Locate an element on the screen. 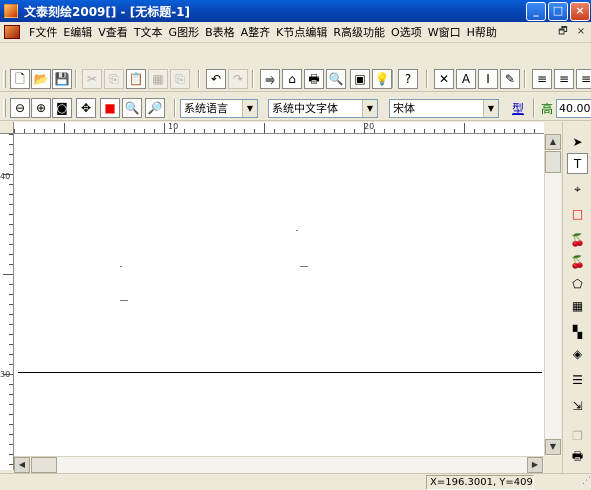 This screenshot has width=591, height=490. edit-text-icon: ✎ is located at coordinates (510, 79).